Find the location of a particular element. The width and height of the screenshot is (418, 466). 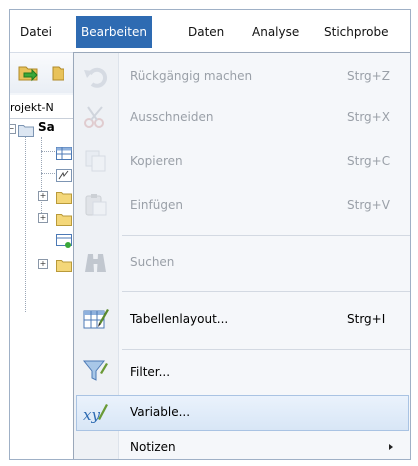

menu-item-copy: Kopieren Strg+C is located at coordinates (242, 161).